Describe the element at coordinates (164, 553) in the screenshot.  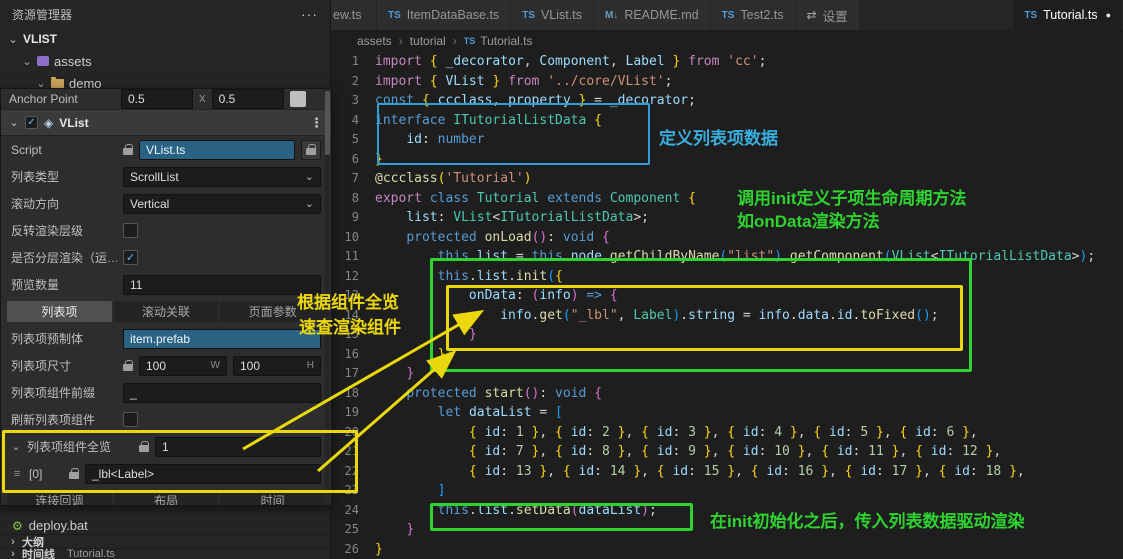
I see `section-timeline: › 时间线 Tutorial.ts` at that location.